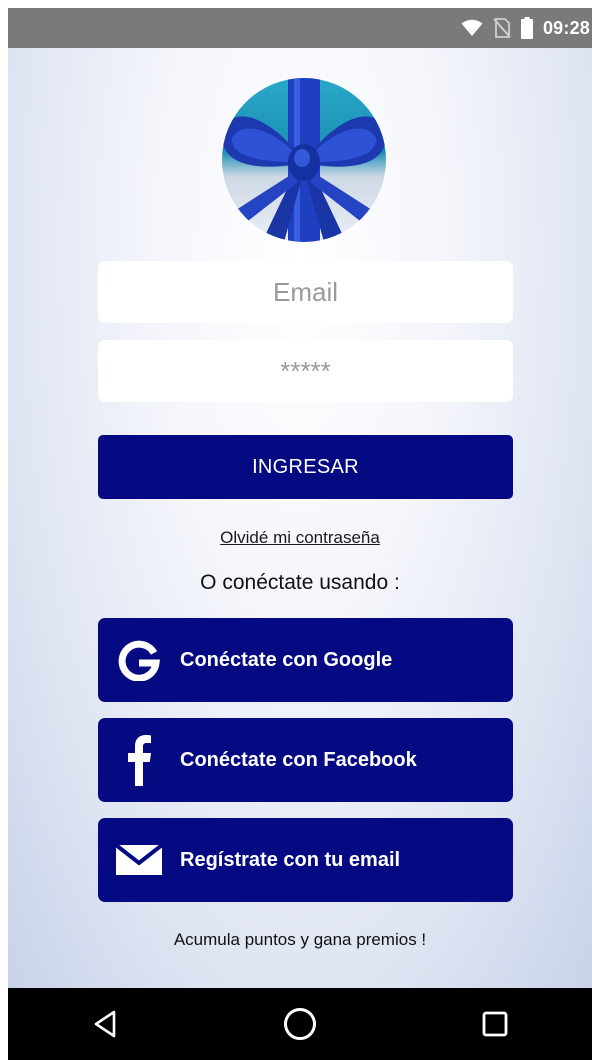 Image resolution: width=592 pixels, height=1060 pixels. What do you see at coordinates (139, 660) in the screenshot?
I see `google-icon` at bounding box center [139, 660].